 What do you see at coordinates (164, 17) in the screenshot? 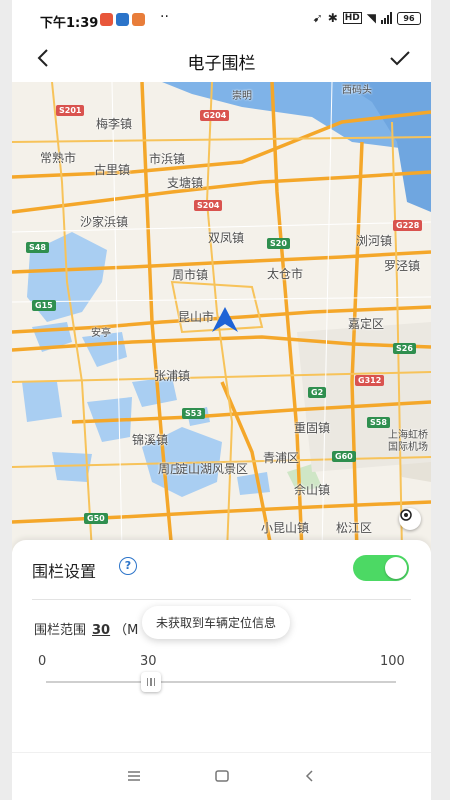
I see `more-notifications-icon: ··` at bounding box center [164, 17].